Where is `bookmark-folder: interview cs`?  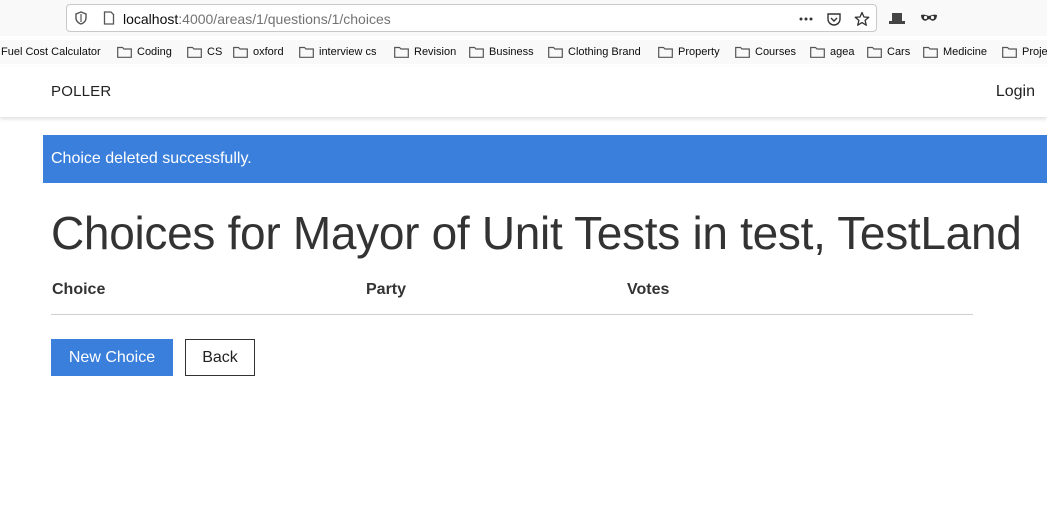 bookmark-folder: interview cs is located at coordinates (337, 52).